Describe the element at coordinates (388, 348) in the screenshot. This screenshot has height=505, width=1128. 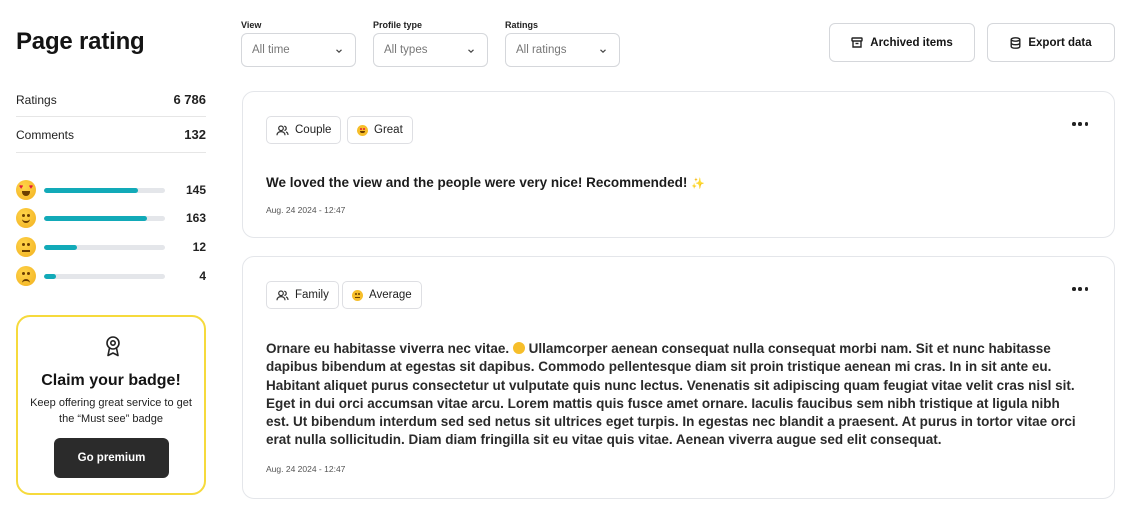
I see `review-text-start: Ornare eu habitasse viverra nec vitae.` at that location.